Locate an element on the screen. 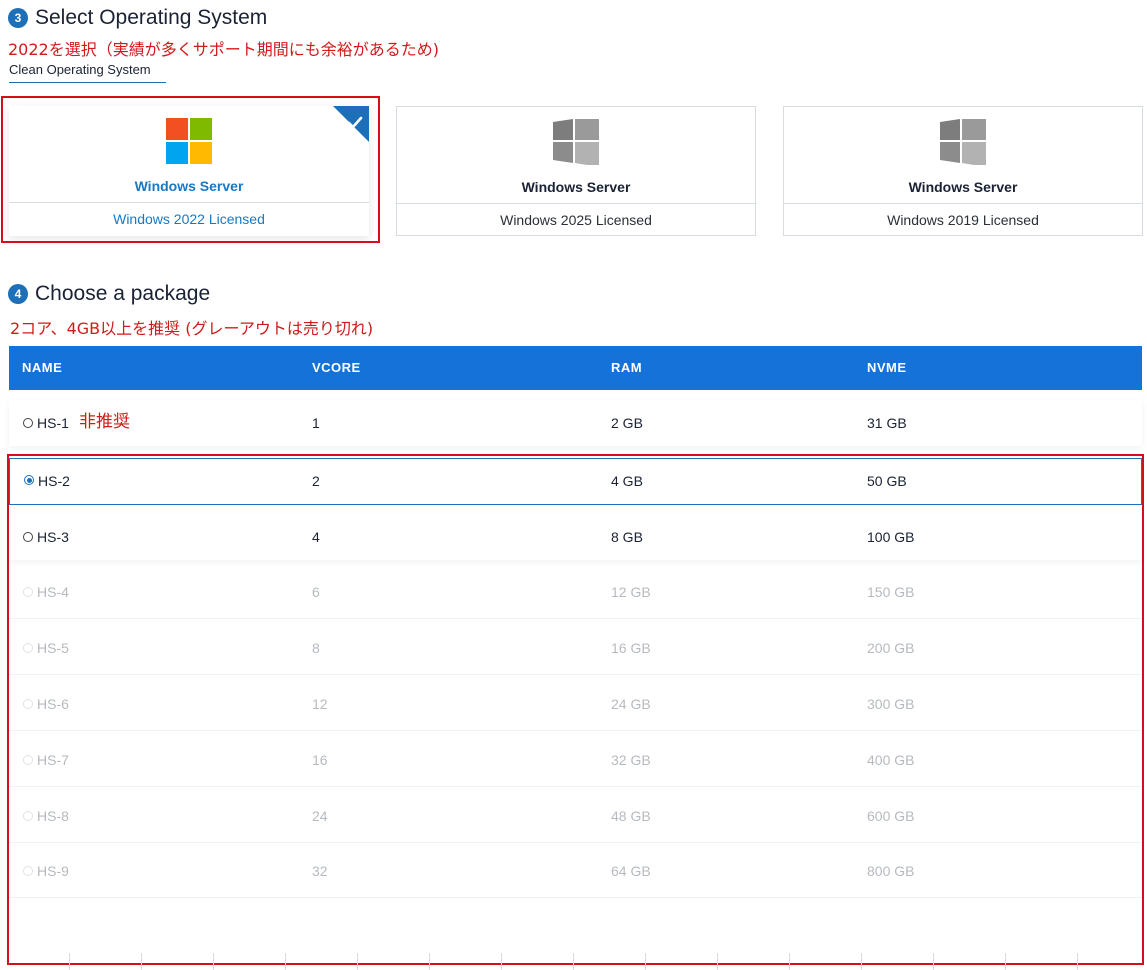 This screenshot has width=1147, height=970. os-version: Windows 2025 Licensed is located at coordinates (576, 220).